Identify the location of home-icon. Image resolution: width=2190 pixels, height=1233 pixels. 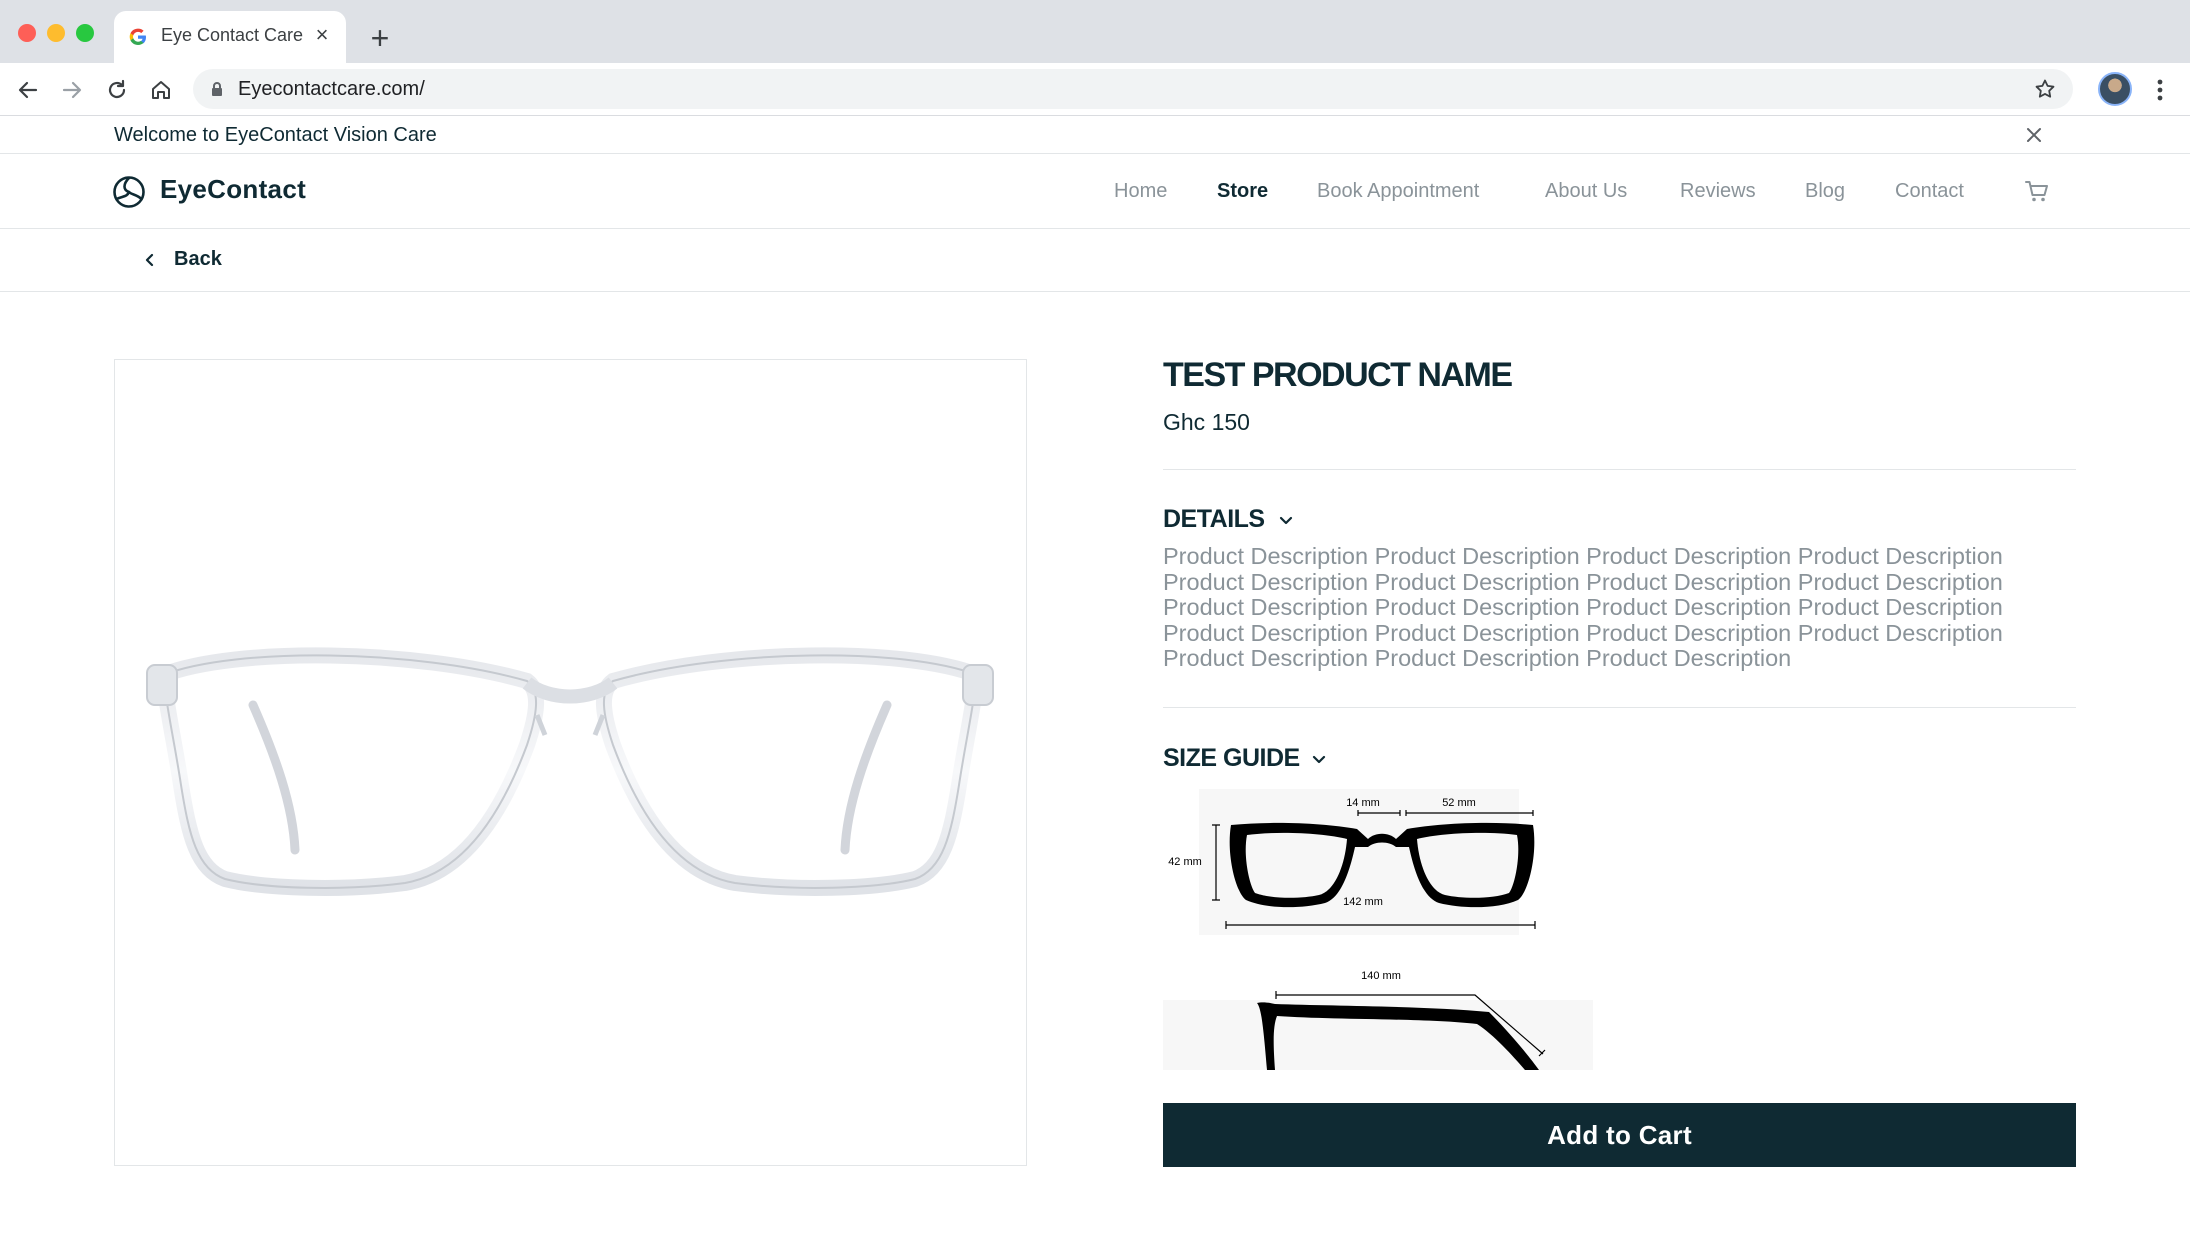
(161, 90).